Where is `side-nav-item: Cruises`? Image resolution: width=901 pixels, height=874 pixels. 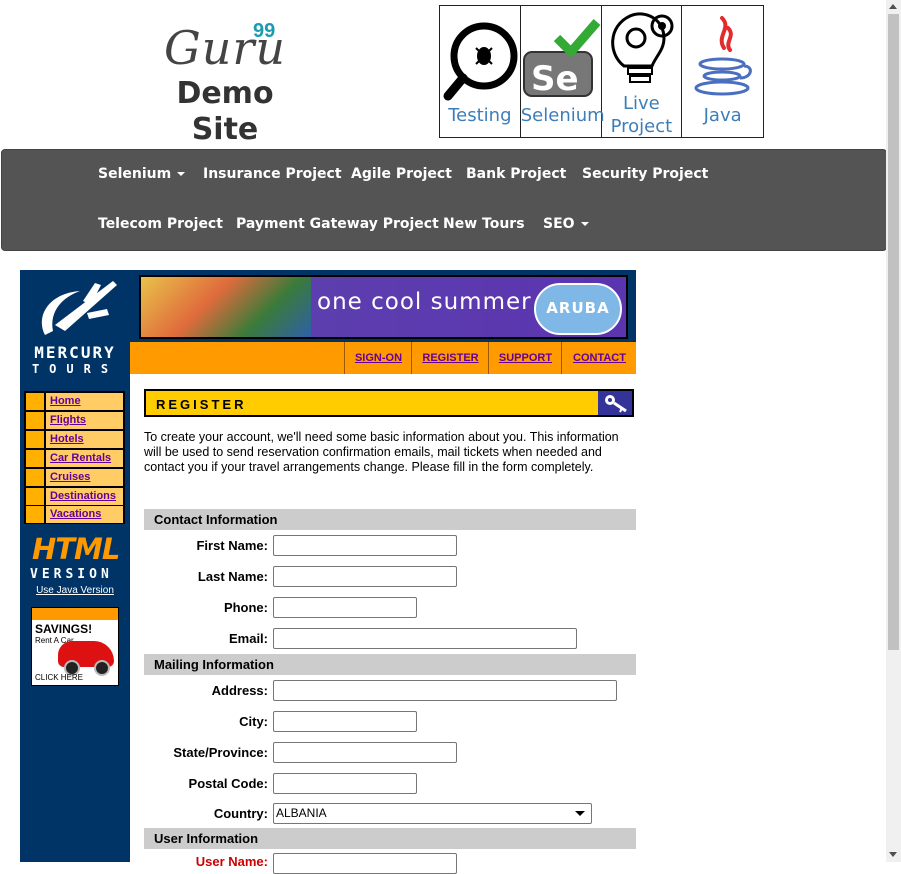 side-nav-item: Cruises is located at coordinates (74, 477).